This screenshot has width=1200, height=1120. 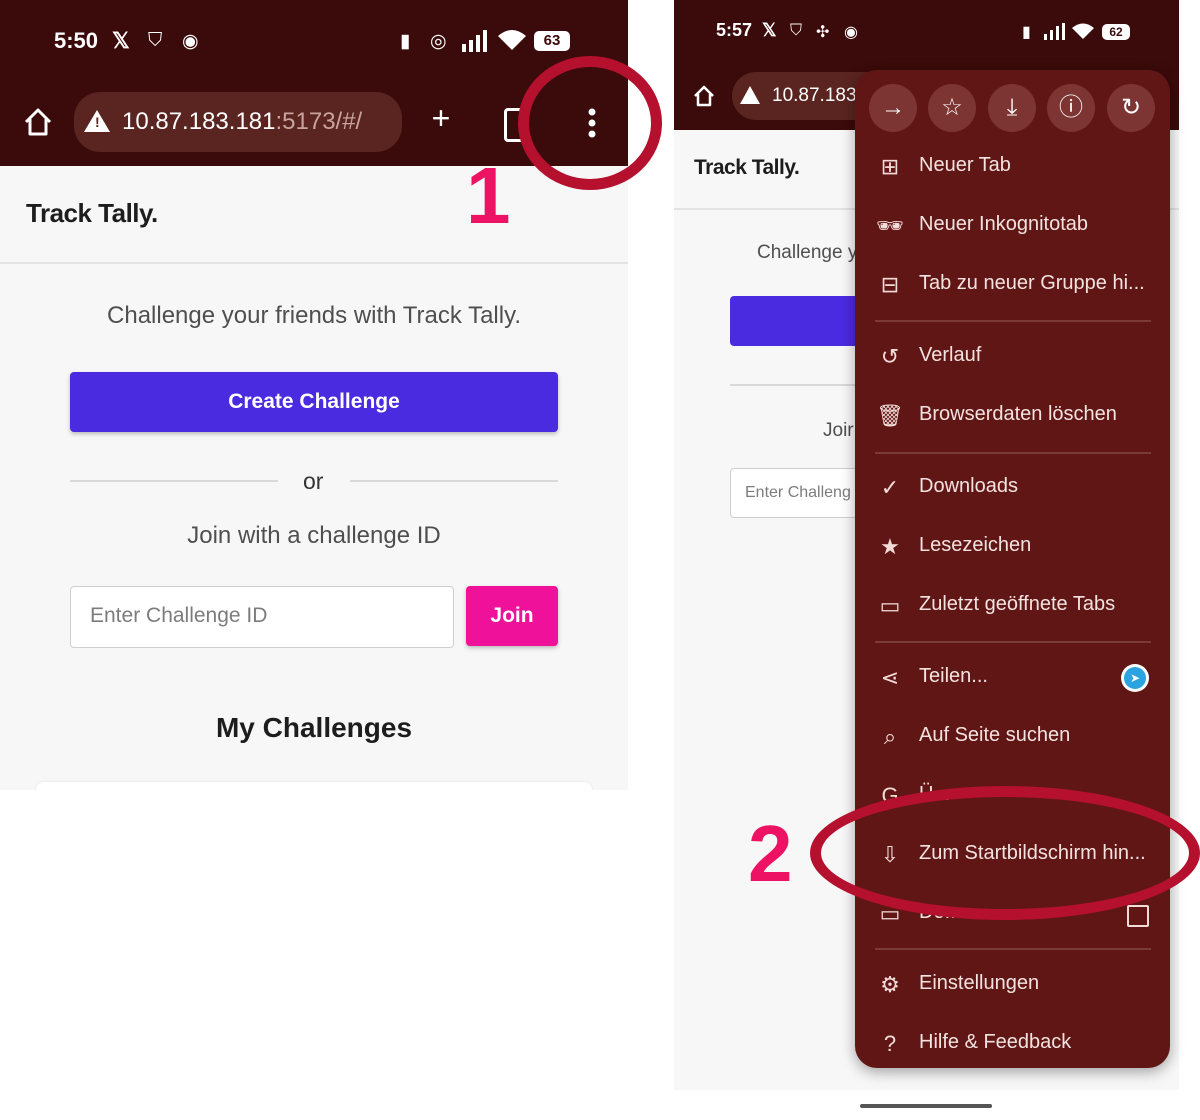 I want to click on tagline: Challenge your friends with Track Tally., so click(x=314, y=315).